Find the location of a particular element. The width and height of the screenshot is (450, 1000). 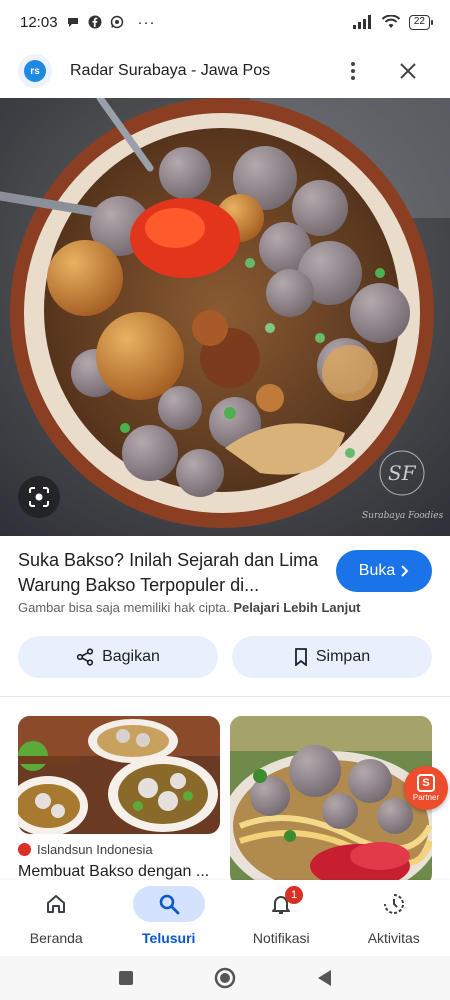

related-card is located at coordinates (331, 801).